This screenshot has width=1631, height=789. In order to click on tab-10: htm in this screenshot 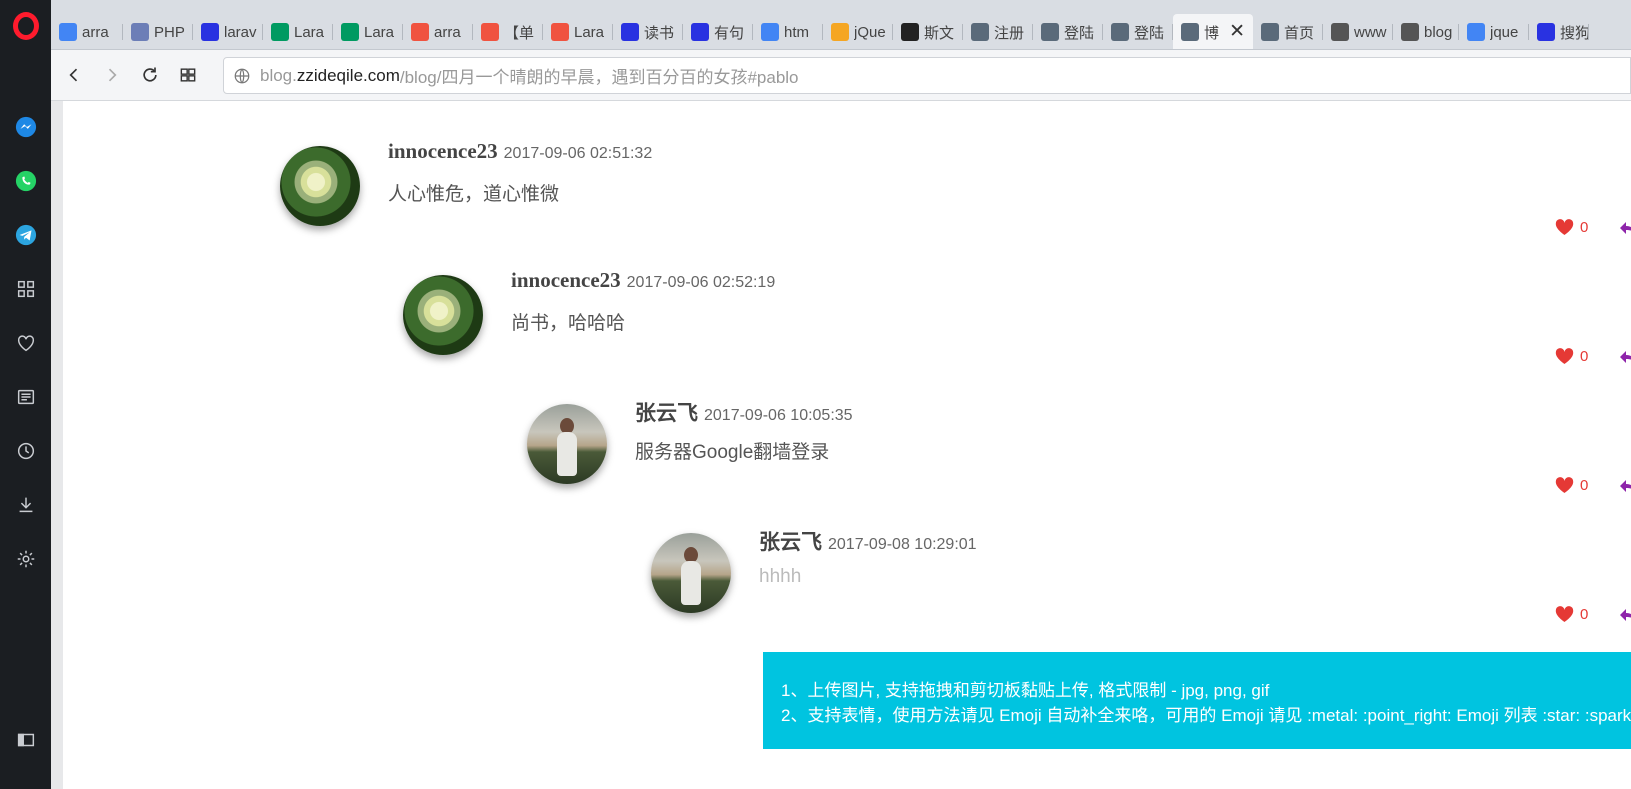, I will do `click(788, 31)`.